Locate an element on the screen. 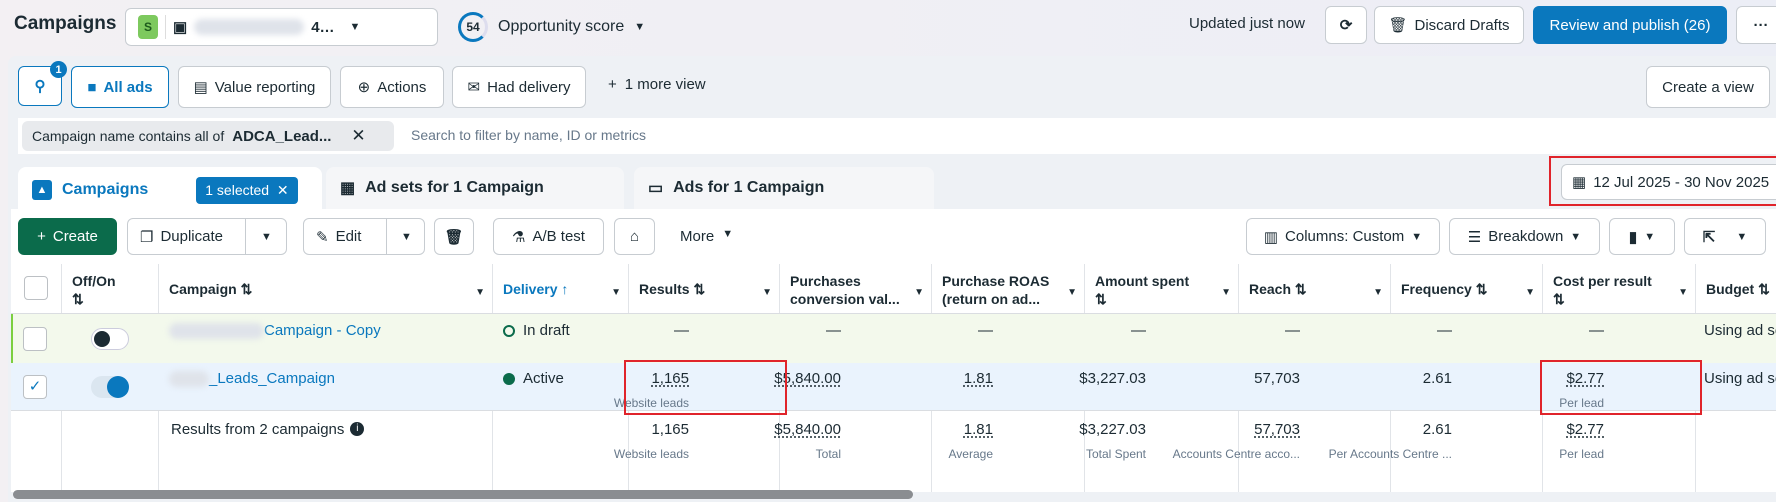  view-all-ads: ■ All ads is located at coordinates (120, 87).